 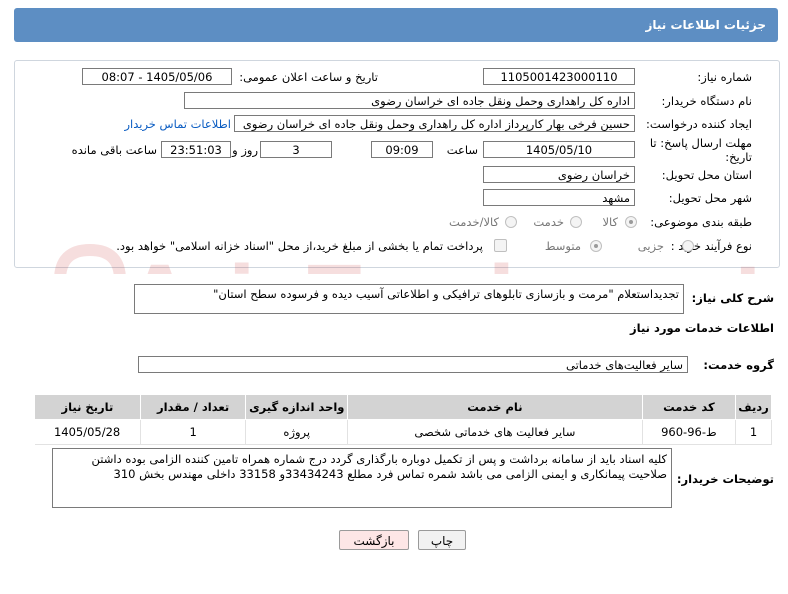 What do you see at coordinates (157, 76) in the screenshot?
I see `announce-field: 1405/05/06 - 08:07` at bounding box center [157, 76].